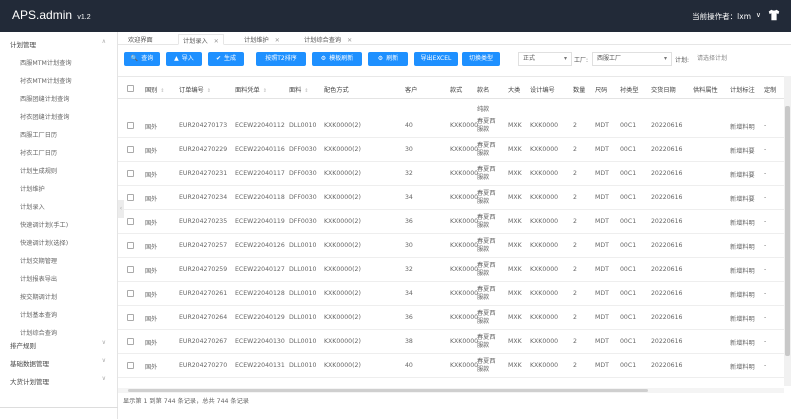  What do you see at coordinates (514, 89) in the screenshot?
I see `column-header: 大类` at bounding box center [514, 89].